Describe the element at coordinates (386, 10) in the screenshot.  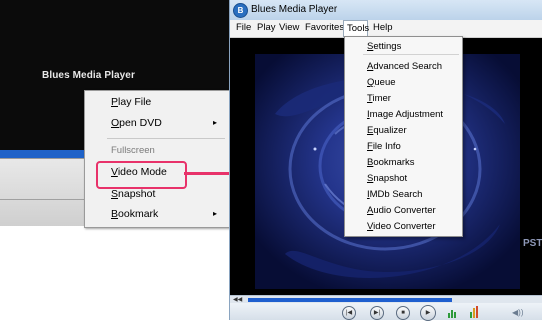
I see `title-bar: B Blues Media Player` at that location.